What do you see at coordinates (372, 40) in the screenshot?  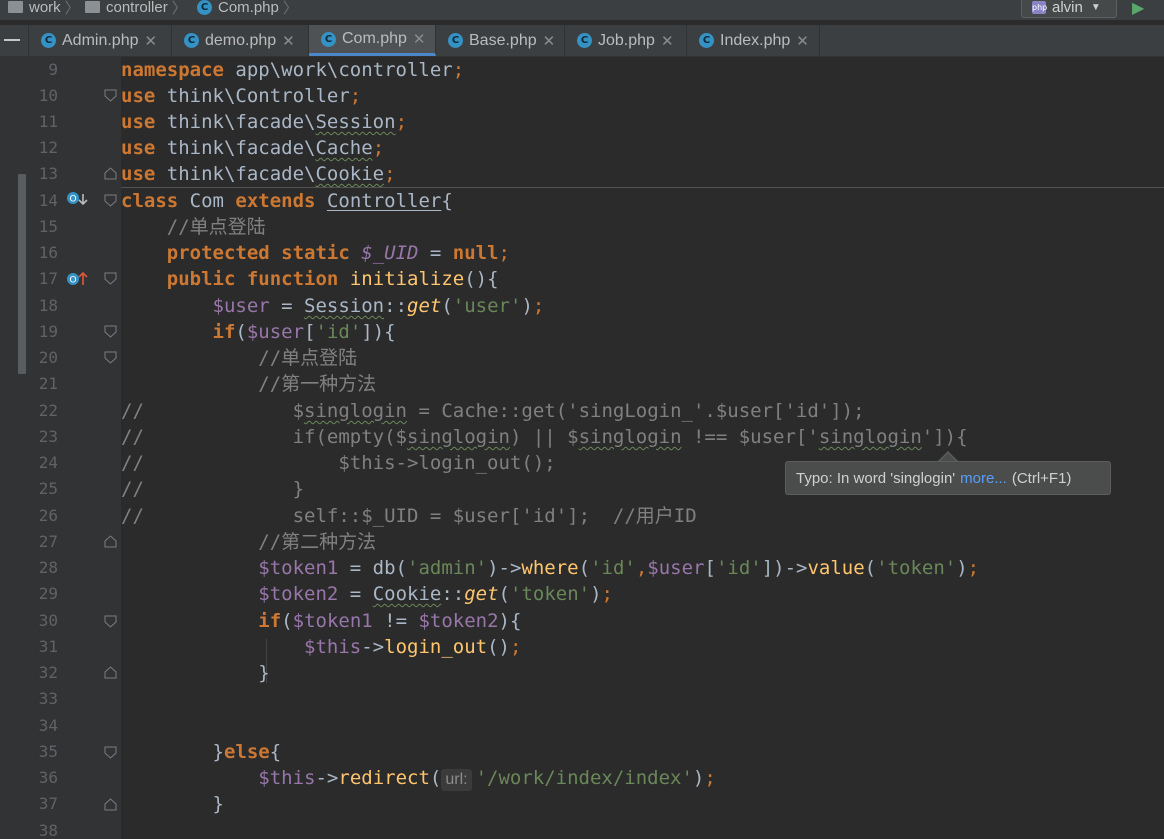 I see `tab-com-php: C Com.php ✕` at bounding box center [372, 40].